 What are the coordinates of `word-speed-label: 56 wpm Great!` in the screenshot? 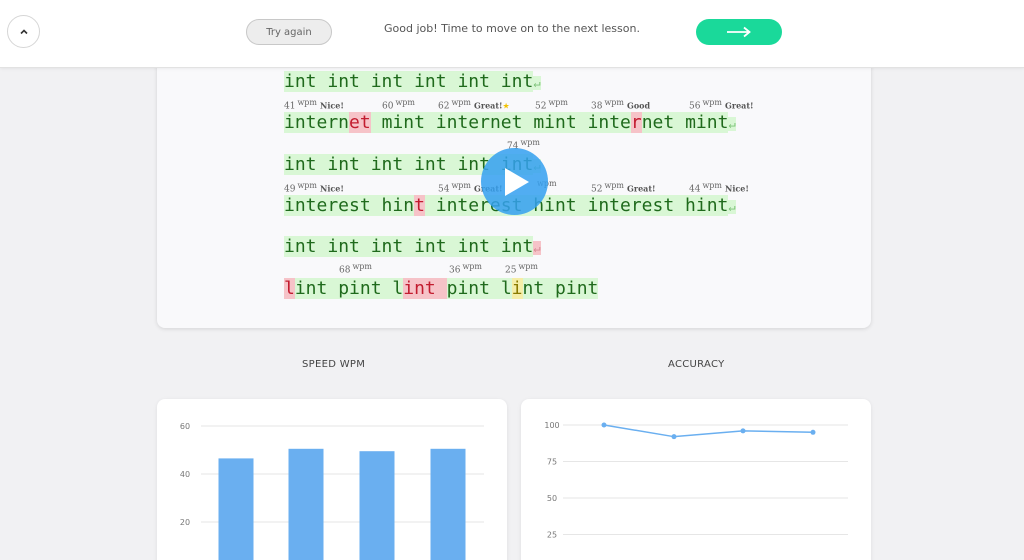 It's located at (721, 105).